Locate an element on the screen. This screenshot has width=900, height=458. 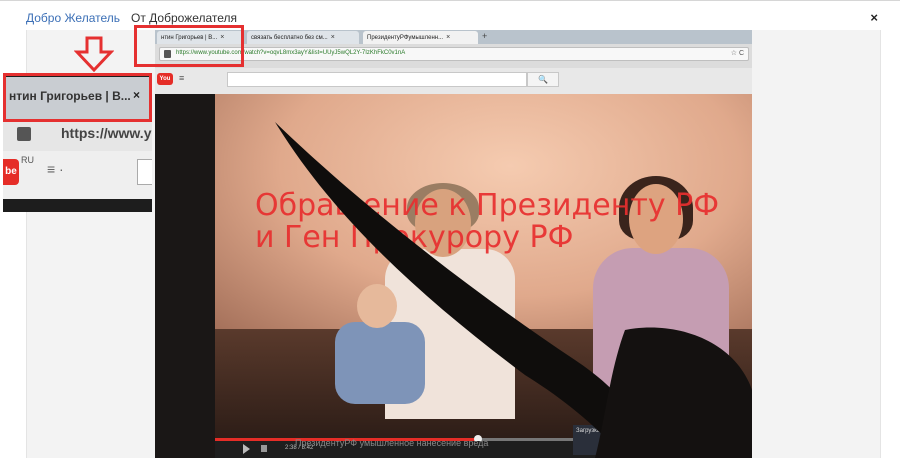
link-dobro-zhelatel: Добро Желатель is located at coordinates (73, 18).